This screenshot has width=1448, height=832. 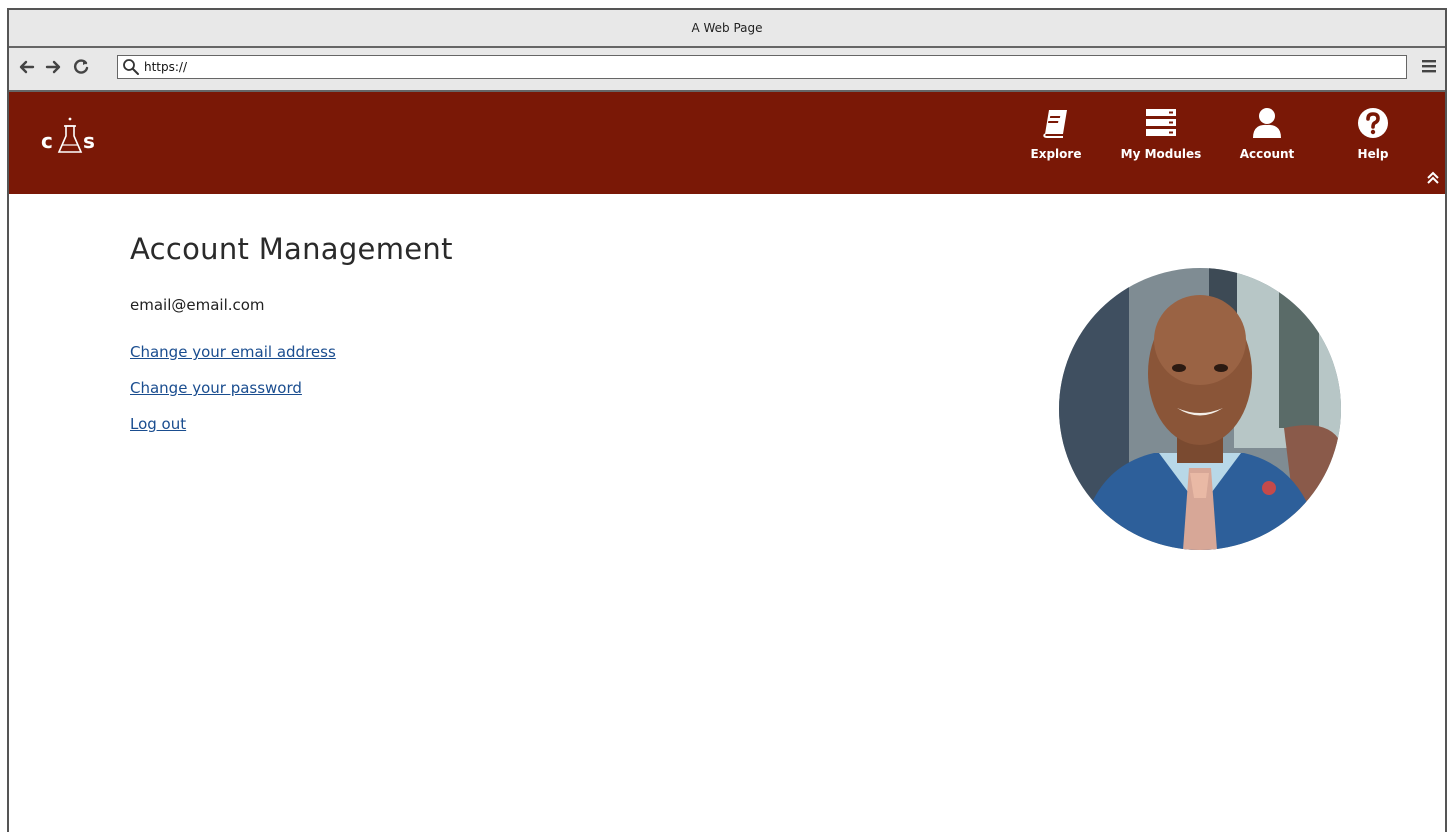 What do you see at coordinates (1055, 124) in the screenshot?
I see `book-icon` at bounding box center [1055, 124].